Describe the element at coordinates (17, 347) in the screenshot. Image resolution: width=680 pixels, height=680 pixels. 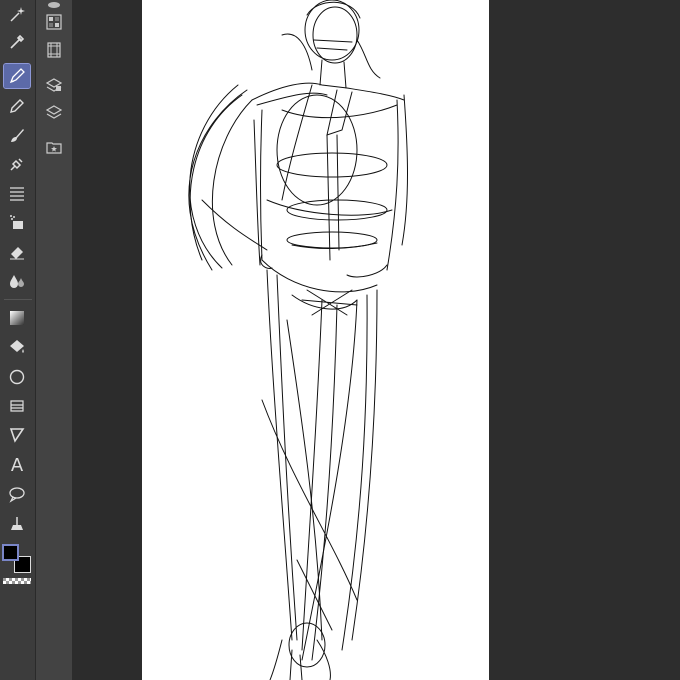
I see `fill-icon` at that location.